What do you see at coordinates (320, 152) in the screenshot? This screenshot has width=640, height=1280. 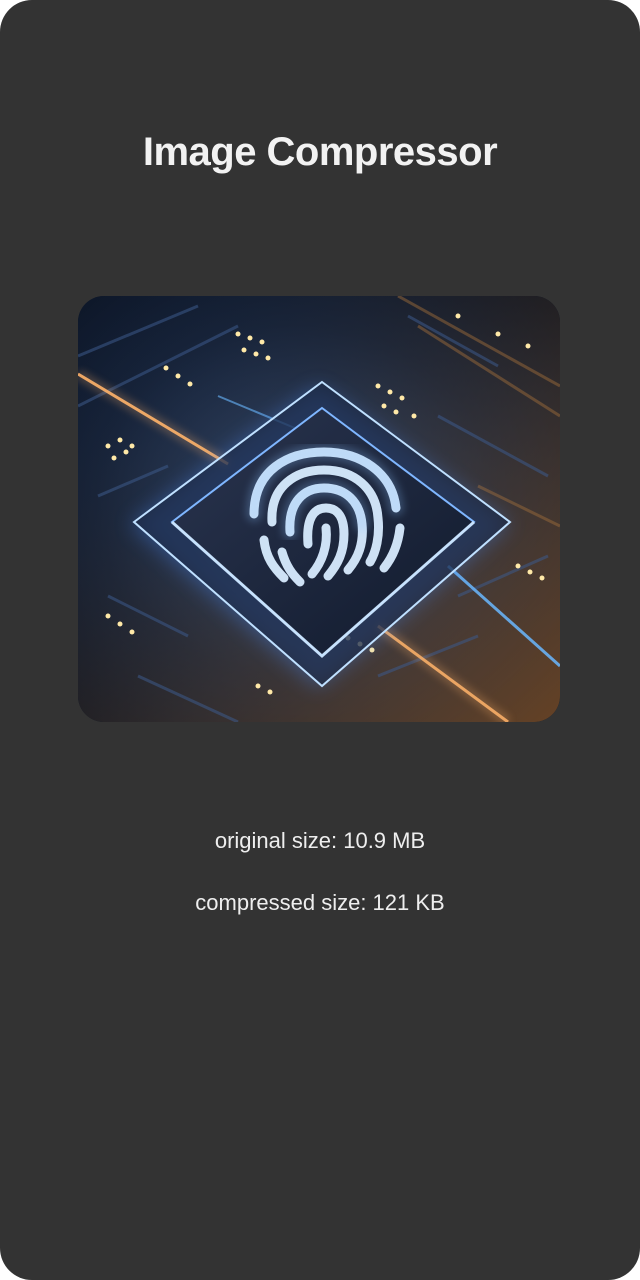 I see `page-title: Image Compressor` at bounding box center [320, 152].